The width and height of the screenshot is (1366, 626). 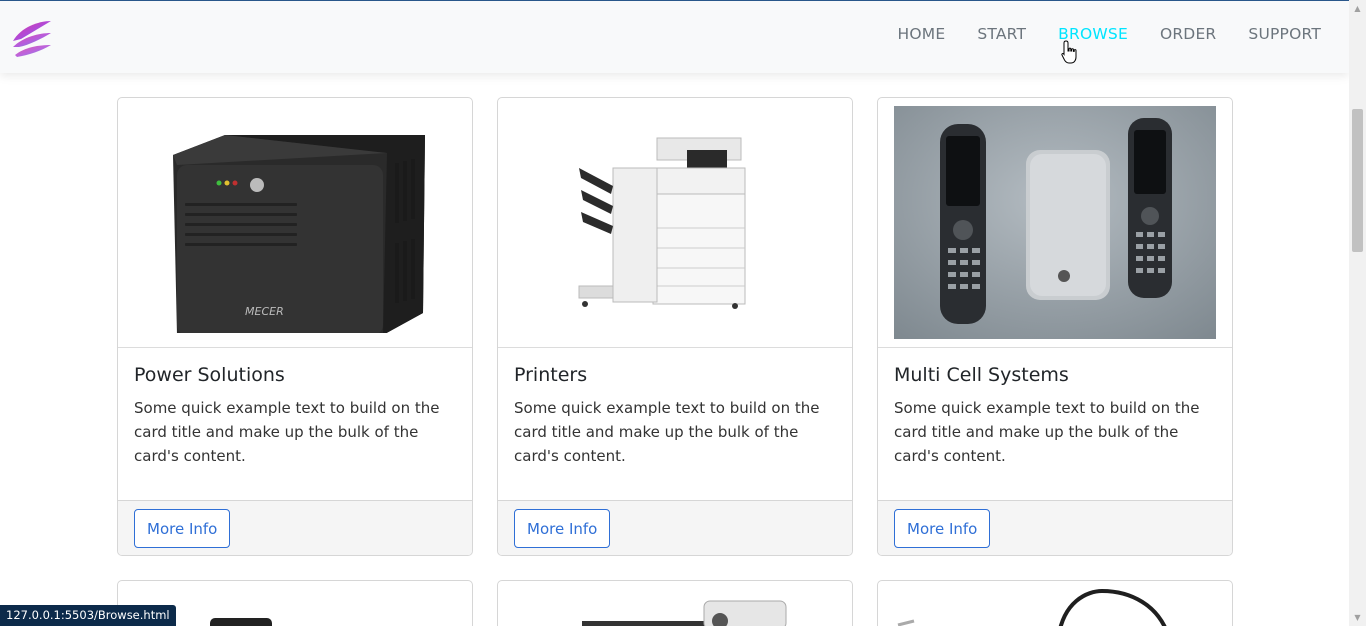 What do you see at coordinates (981, 375) in the screenshot?
I see `card-title: Multi Cell Systems` at bounding box center [981, 375].